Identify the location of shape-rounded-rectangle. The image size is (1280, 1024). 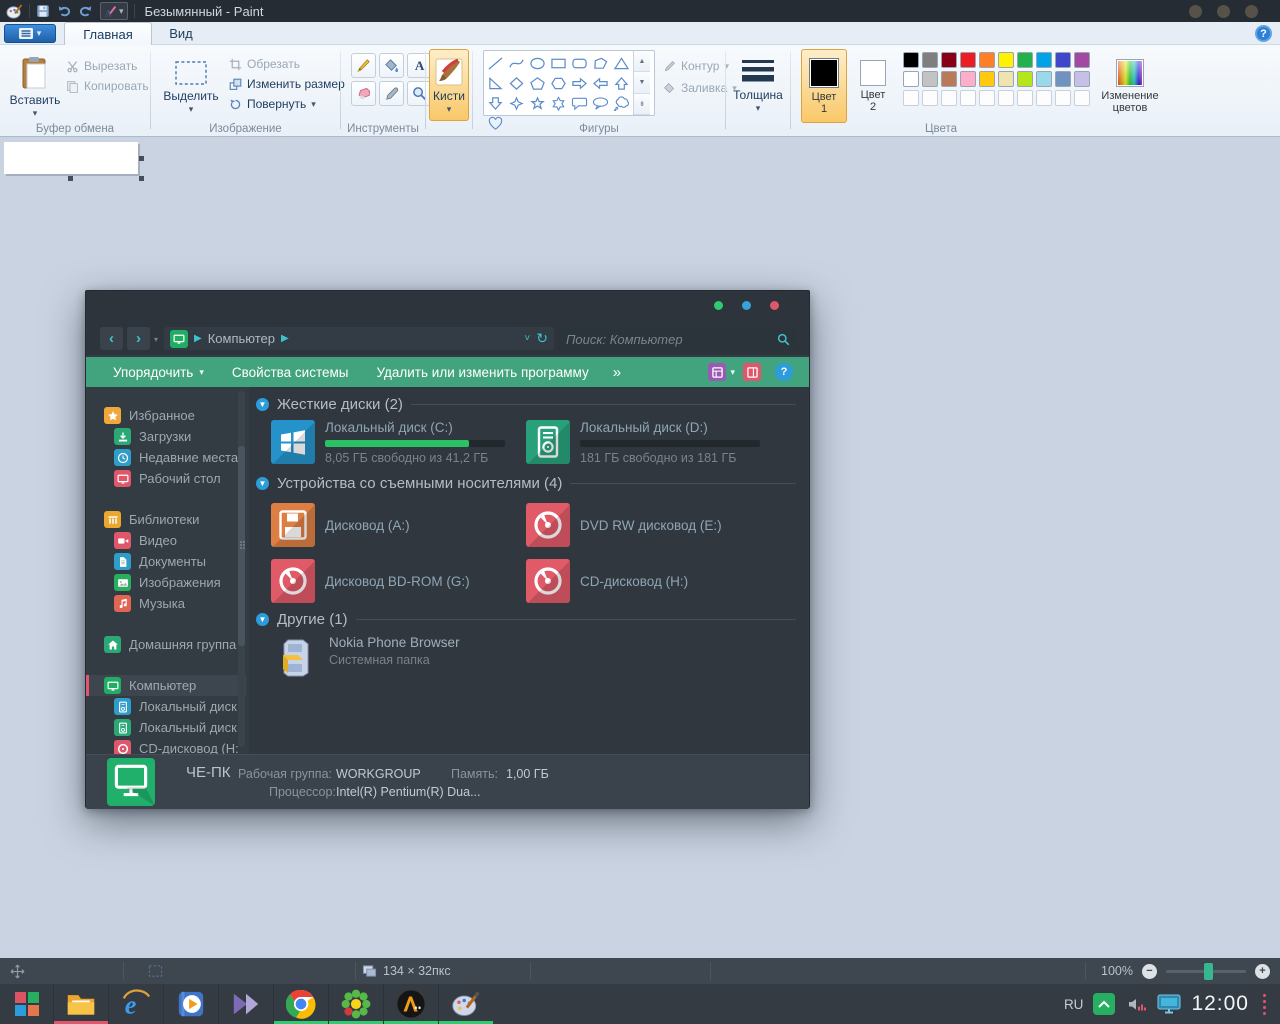
(579, 63).